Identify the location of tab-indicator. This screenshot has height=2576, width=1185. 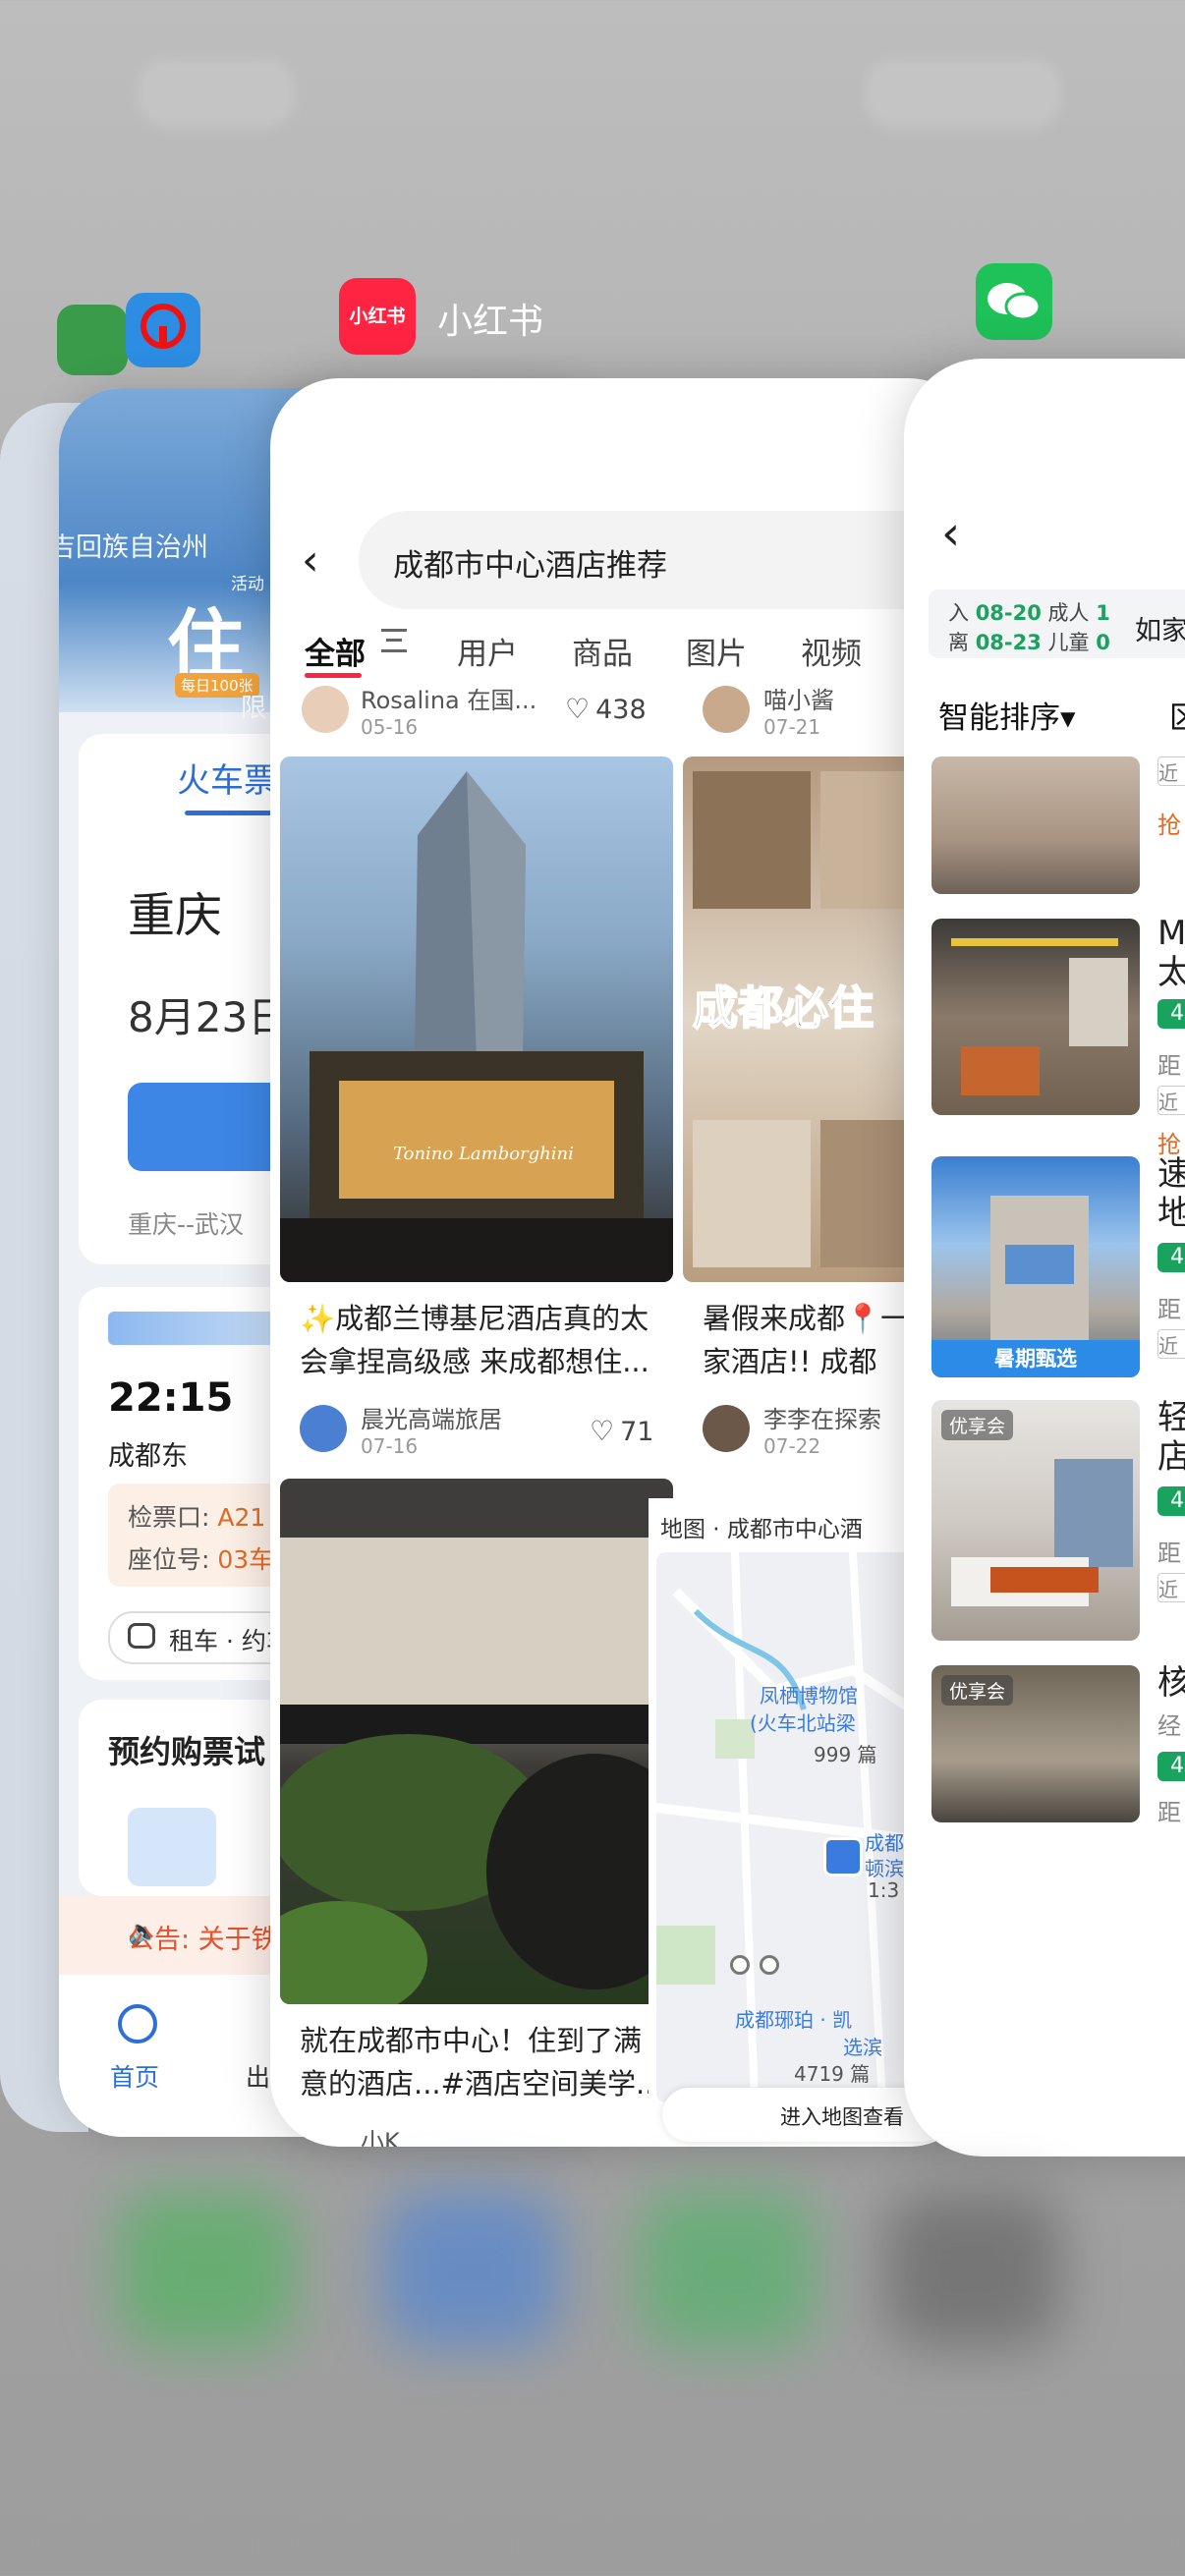
(234, 813).